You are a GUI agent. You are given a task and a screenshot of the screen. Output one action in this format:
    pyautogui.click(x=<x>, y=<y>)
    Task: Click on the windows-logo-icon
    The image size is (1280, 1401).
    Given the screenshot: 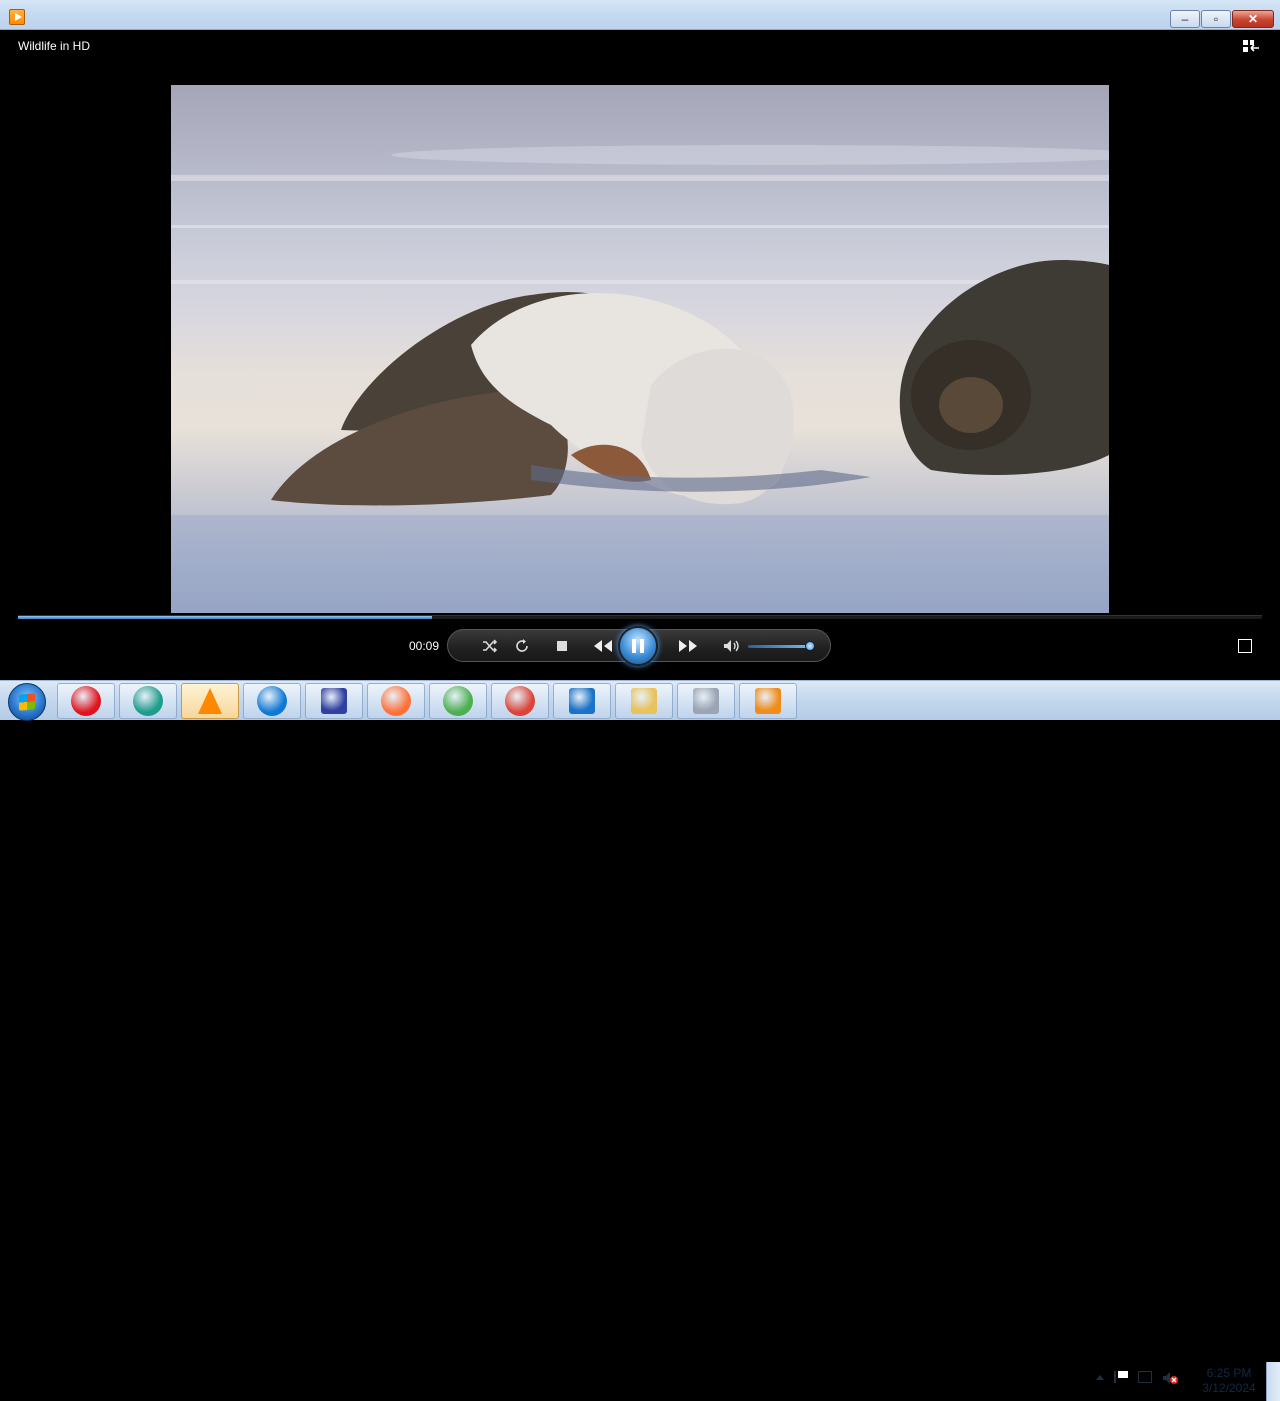 What is the action you would take?
    pyautogui.click(x=458, y=701)
    